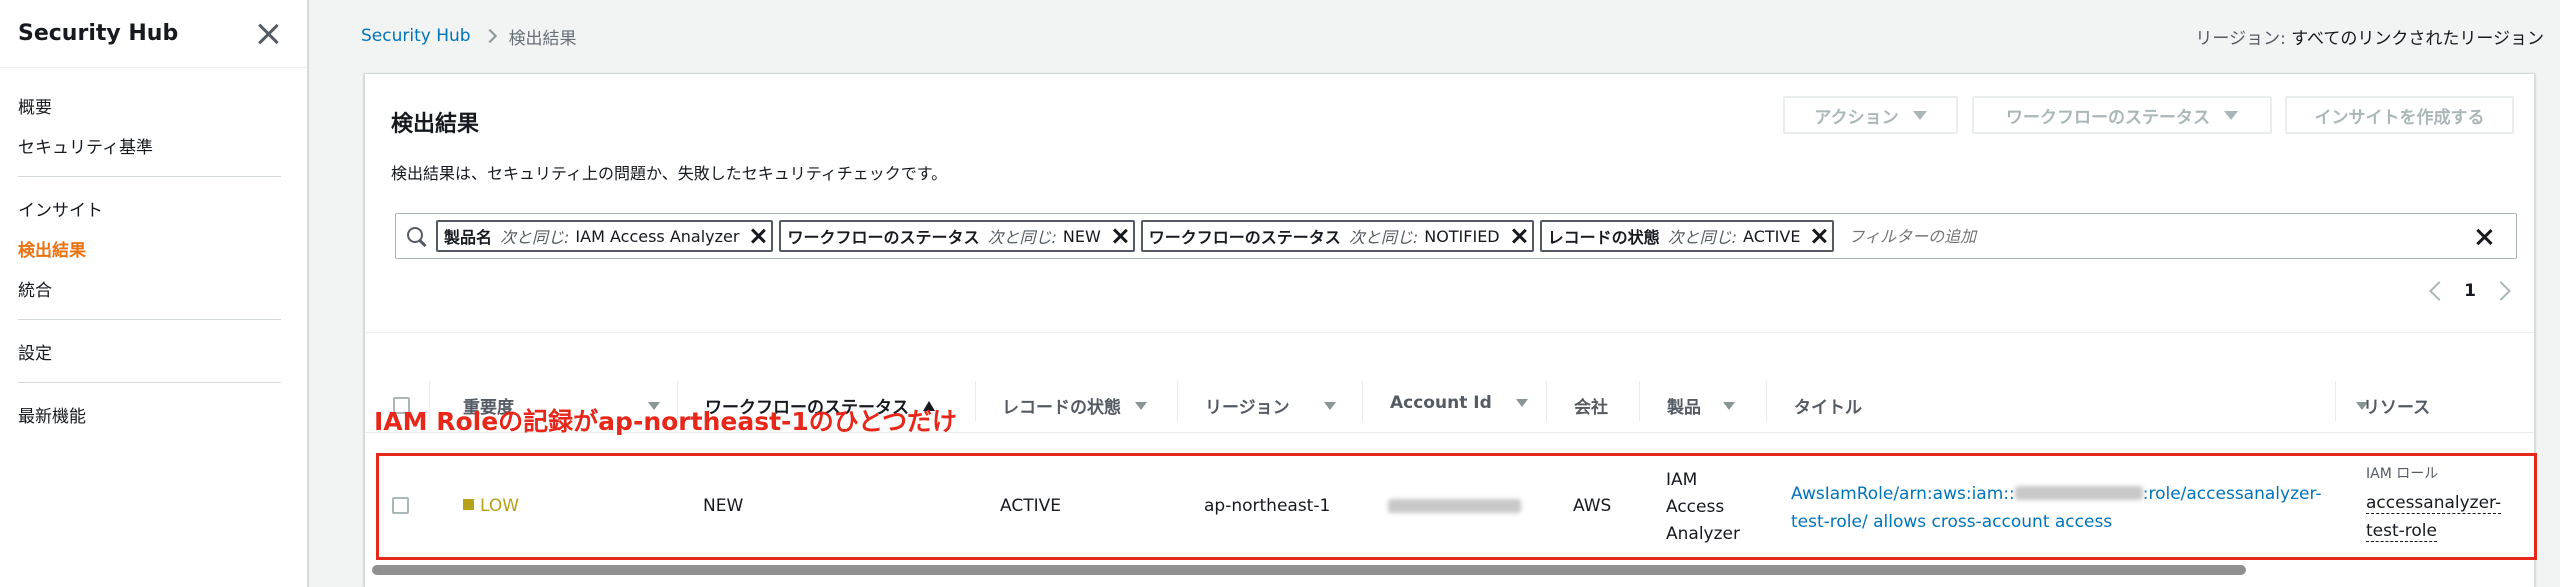 The image size is (2560, 587). I want to click on sidebar-section: 概要 セキュリティ基準, so click(149, 122).